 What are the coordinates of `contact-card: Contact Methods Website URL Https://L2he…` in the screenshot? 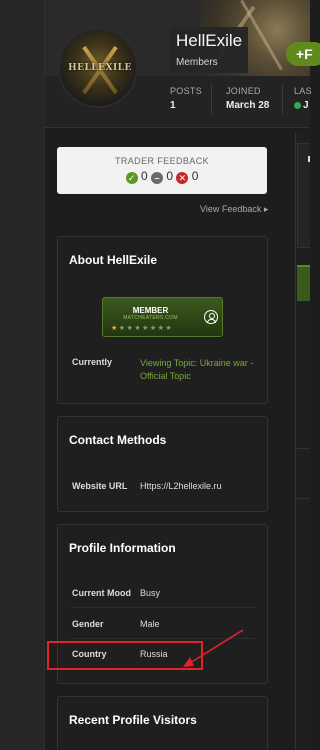 It's located at (162, 464).